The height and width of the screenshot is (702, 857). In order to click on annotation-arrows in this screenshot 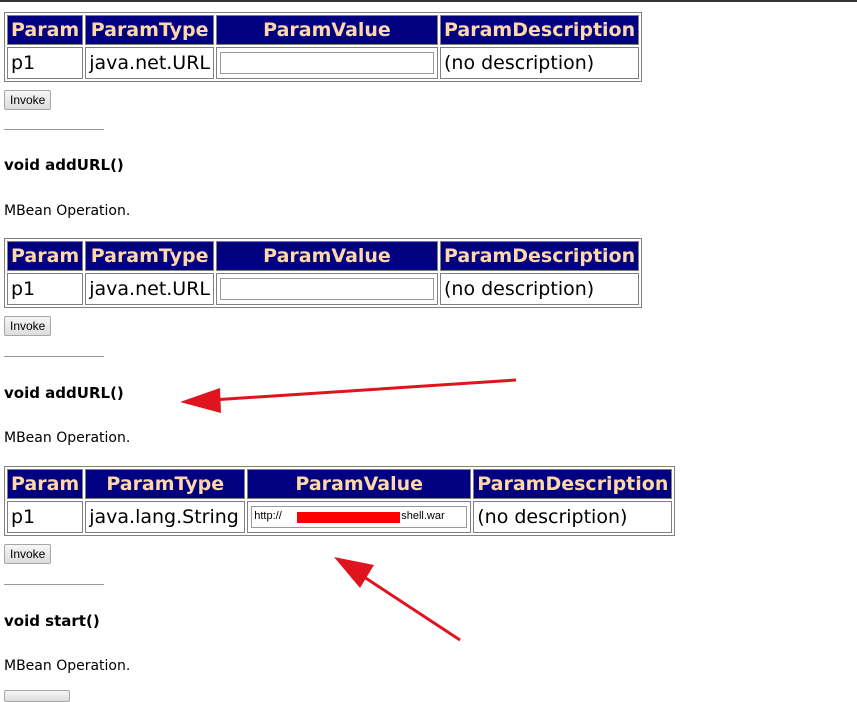, I will do `click(348, 510)`.